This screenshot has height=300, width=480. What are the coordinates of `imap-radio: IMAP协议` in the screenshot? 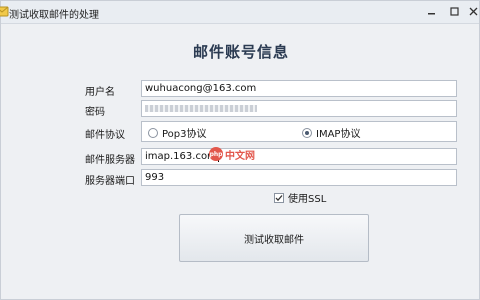 It's located at (331, 132).